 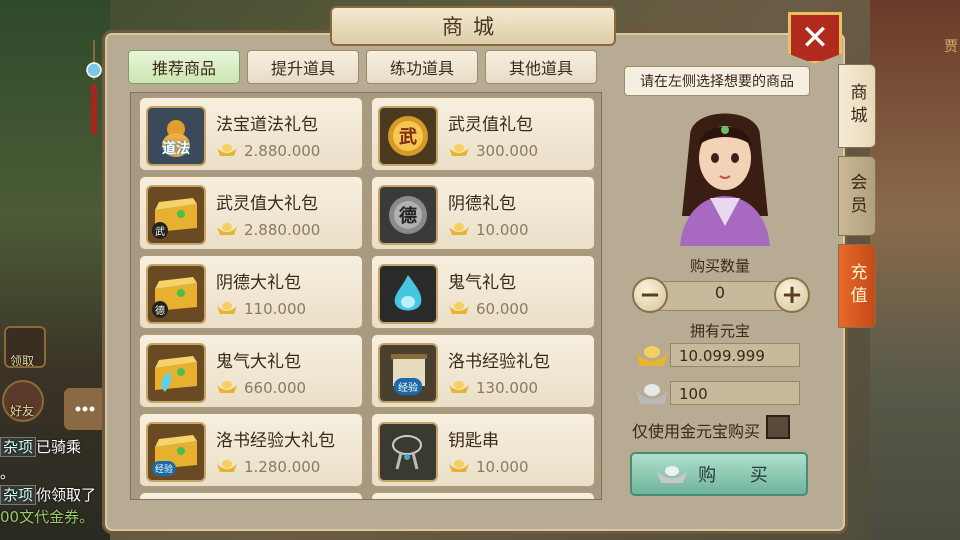 I want to click on item-name: 洛书经验礼包, so click(x=499, y=362).